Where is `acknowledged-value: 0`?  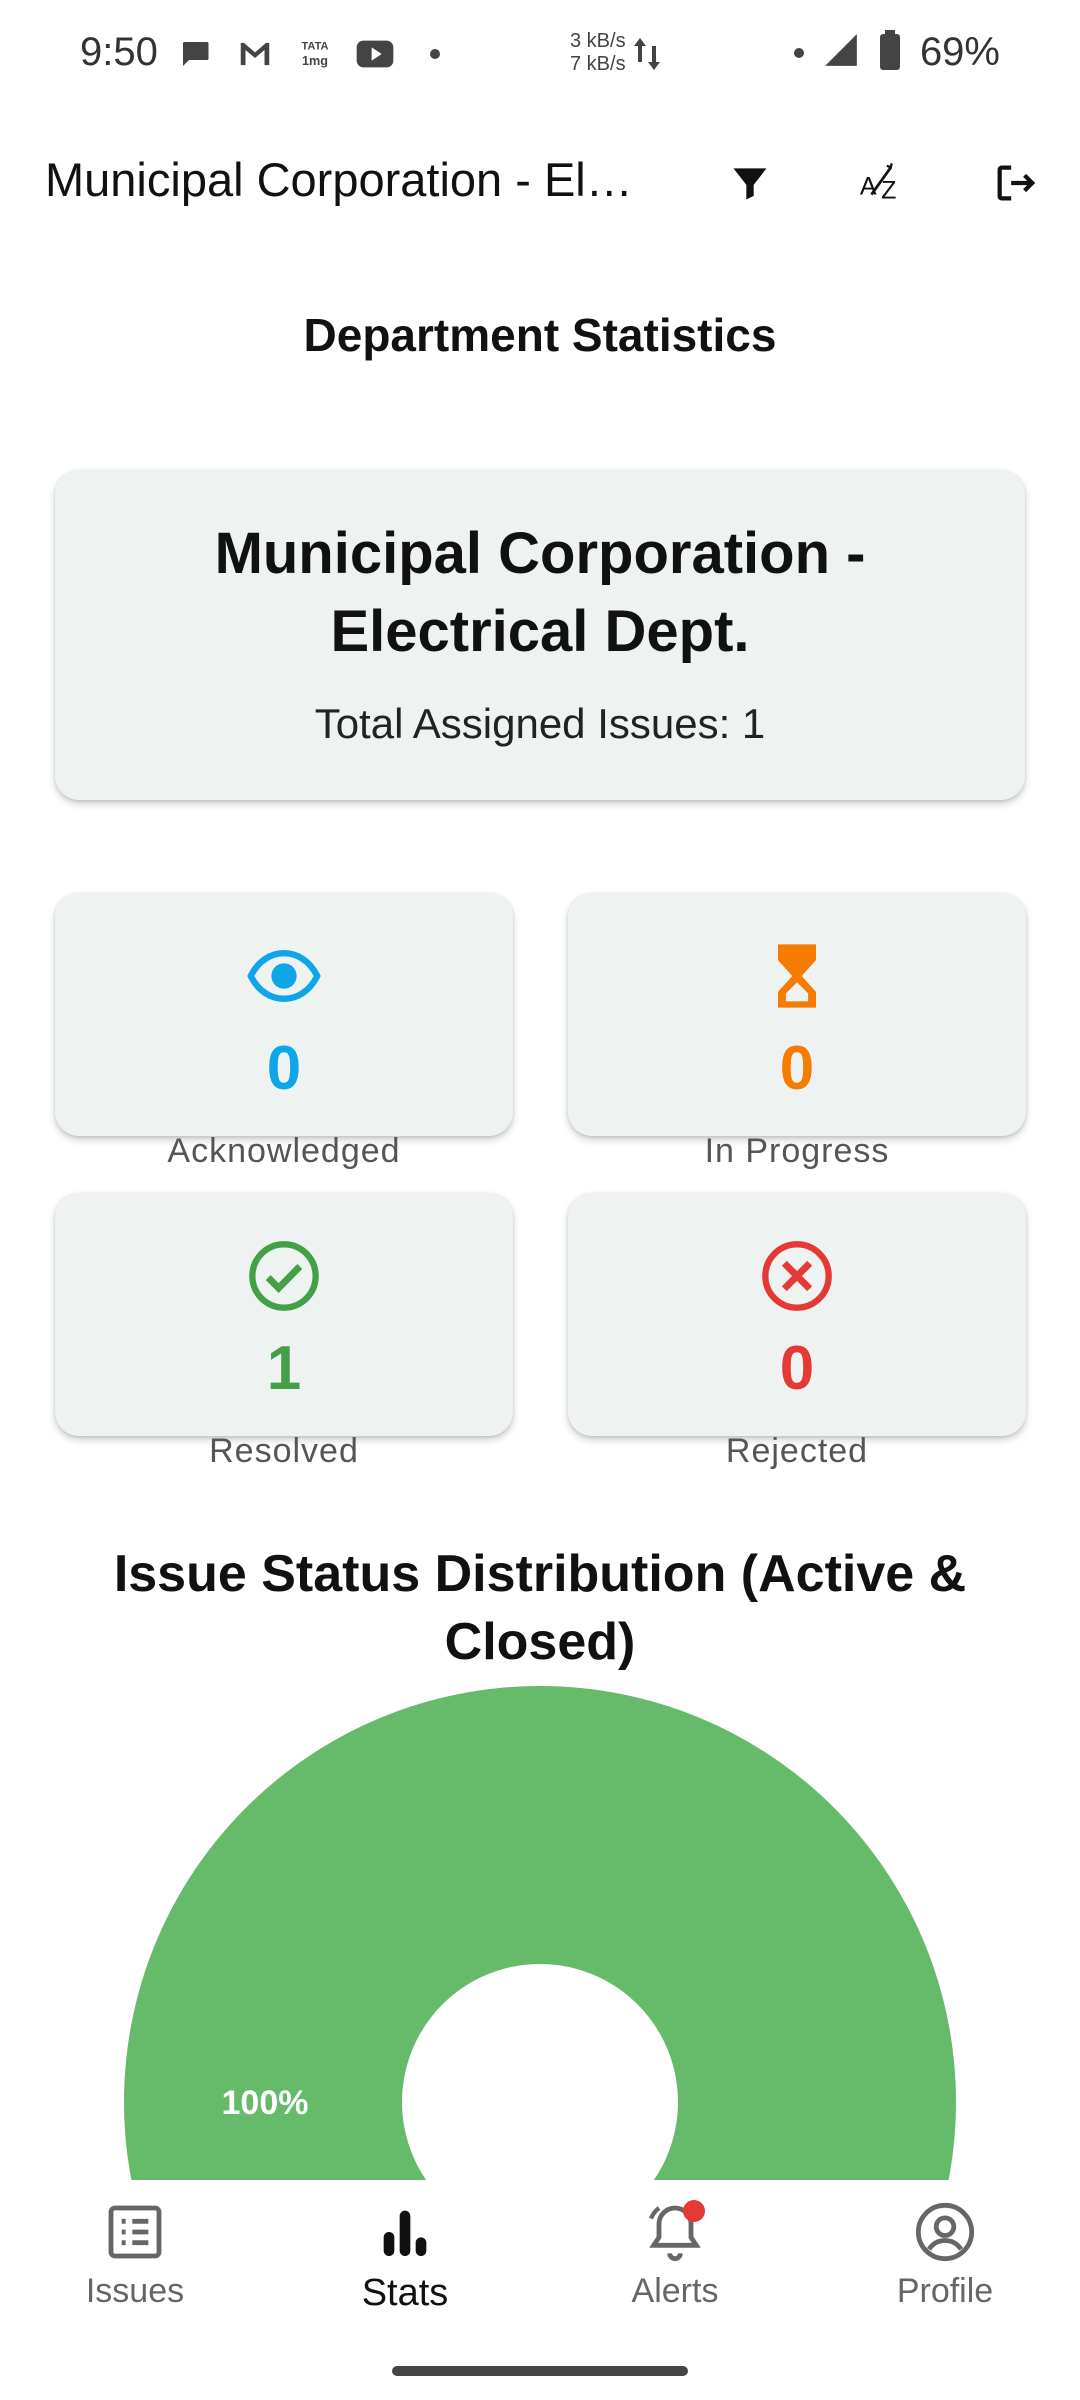
acknowledged-value: 0 is located at coordinates (284, 1068).